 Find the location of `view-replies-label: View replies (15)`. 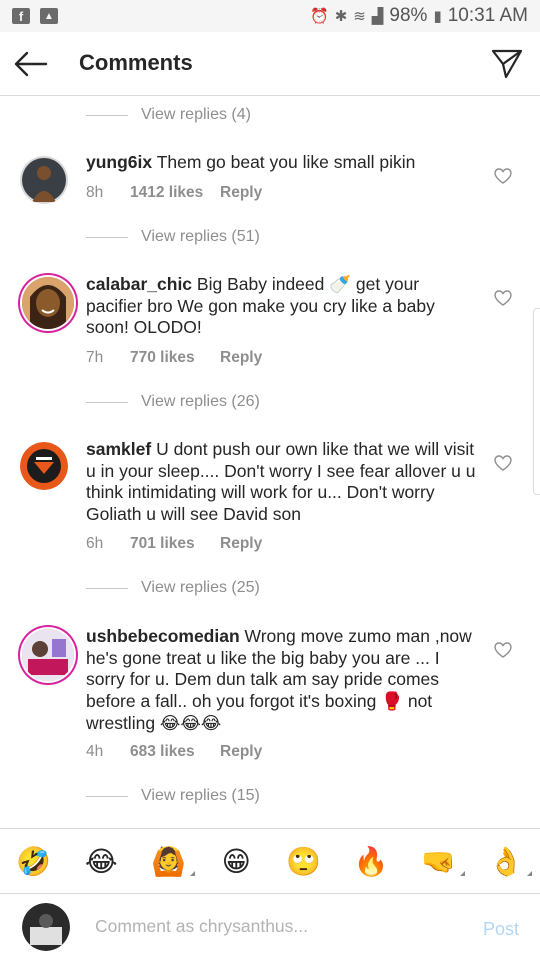

view-replies-label: View replies (15) is located at coordinates (200, 795).